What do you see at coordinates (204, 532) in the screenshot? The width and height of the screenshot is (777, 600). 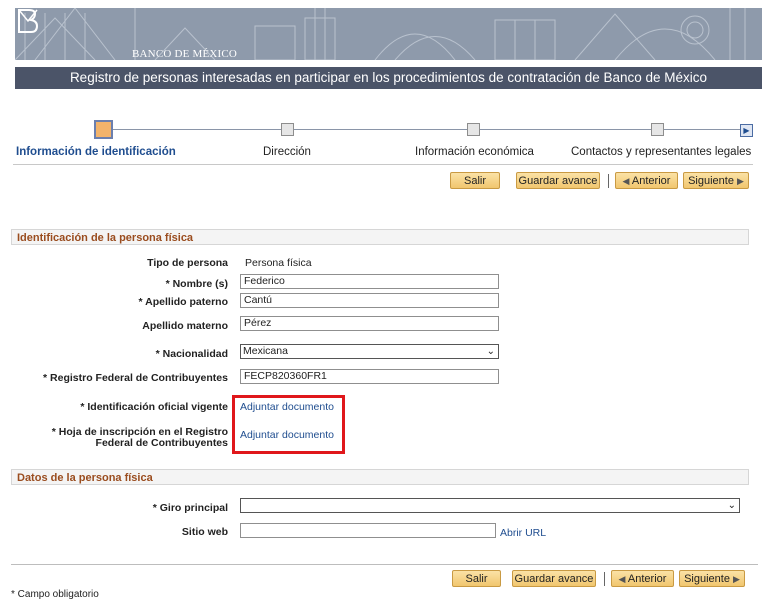 I see `sitio-web-label: Sitio web` at bounding box center [204, 532].